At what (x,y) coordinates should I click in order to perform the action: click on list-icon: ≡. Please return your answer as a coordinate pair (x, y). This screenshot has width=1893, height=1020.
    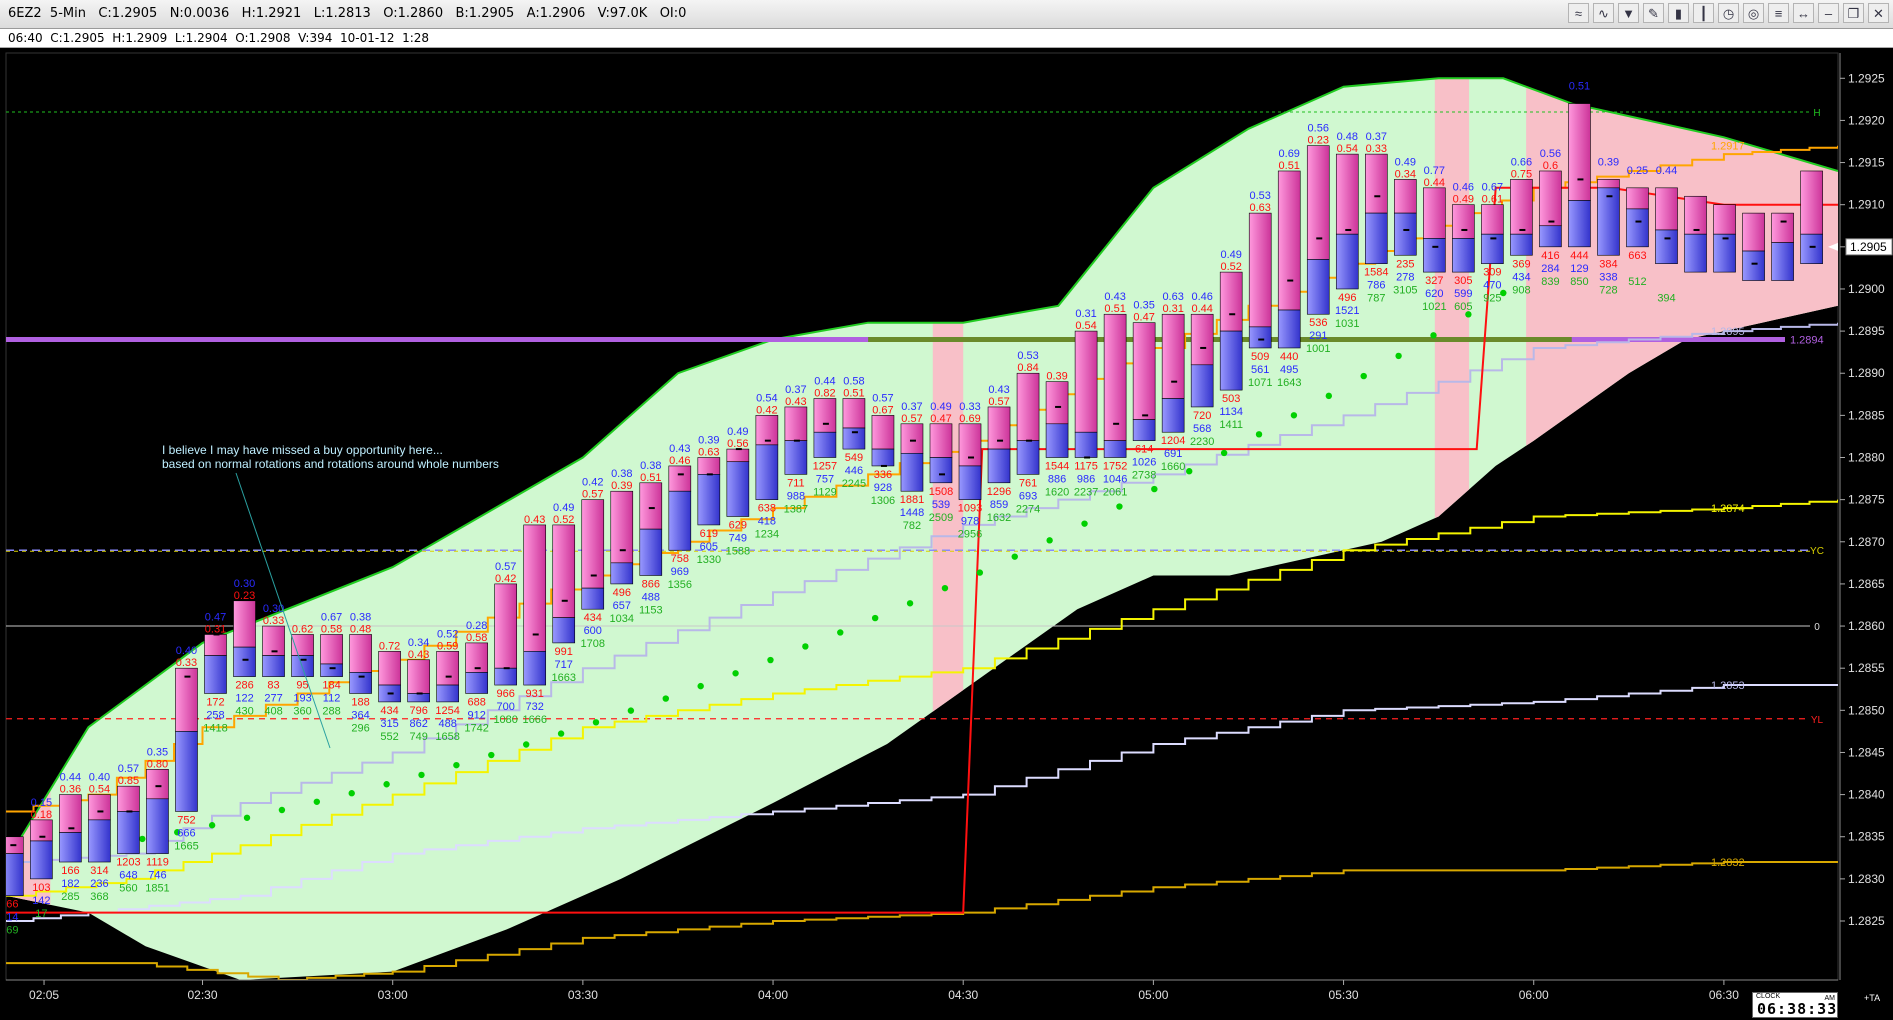
    Looking at the image, I should click on (1778, 13).